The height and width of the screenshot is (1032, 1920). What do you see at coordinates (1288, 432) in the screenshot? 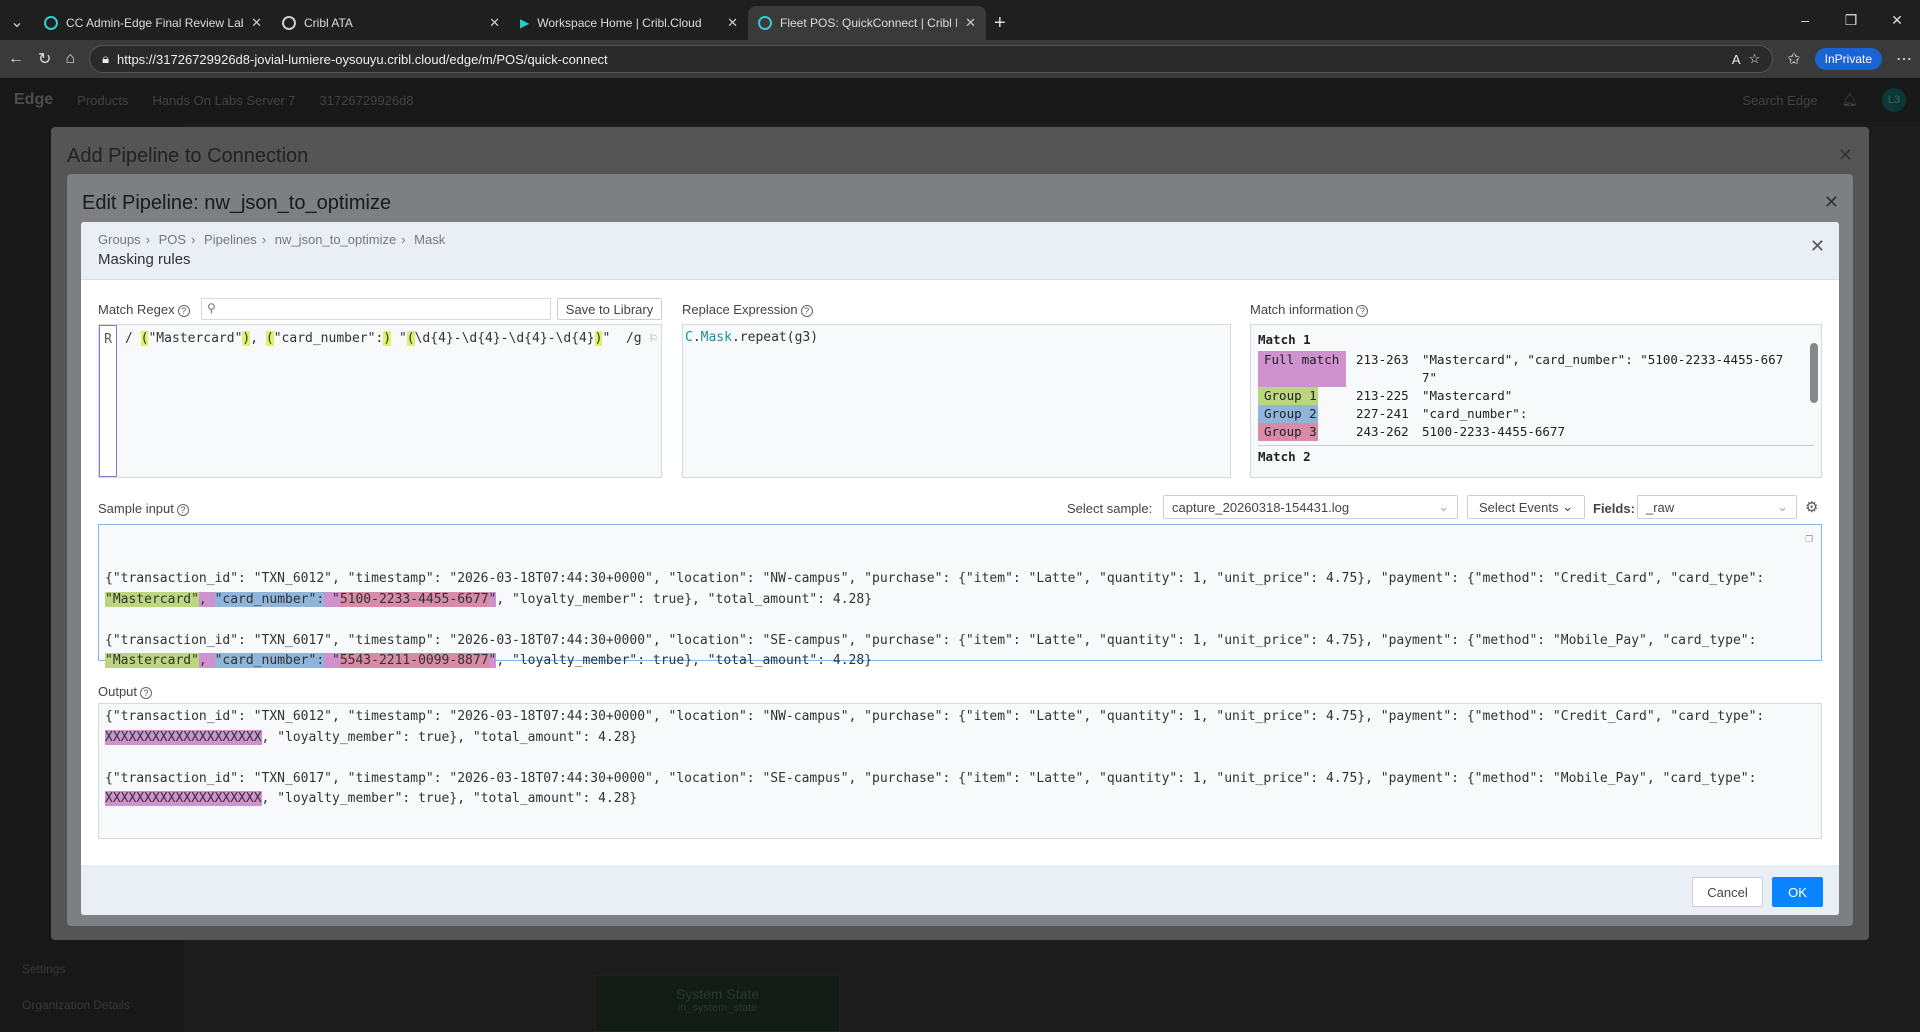
I see `group-tag: Group 3` at bounding box center [1288, 432].